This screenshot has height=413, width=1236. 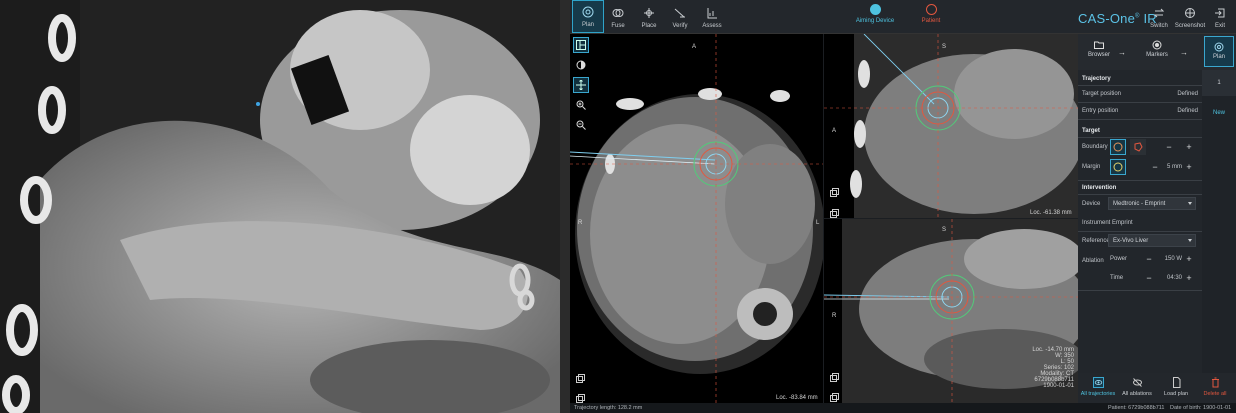 What do you see at coordinates (1098, 55) in the screenshot?
I see `step-label: Browser` at bounding box center [1098, 55].